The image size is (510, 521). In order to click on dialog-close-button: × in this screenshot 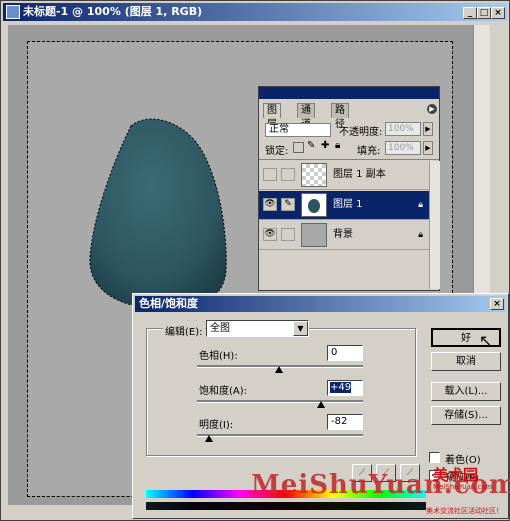, I will do `click(497, 304)`.